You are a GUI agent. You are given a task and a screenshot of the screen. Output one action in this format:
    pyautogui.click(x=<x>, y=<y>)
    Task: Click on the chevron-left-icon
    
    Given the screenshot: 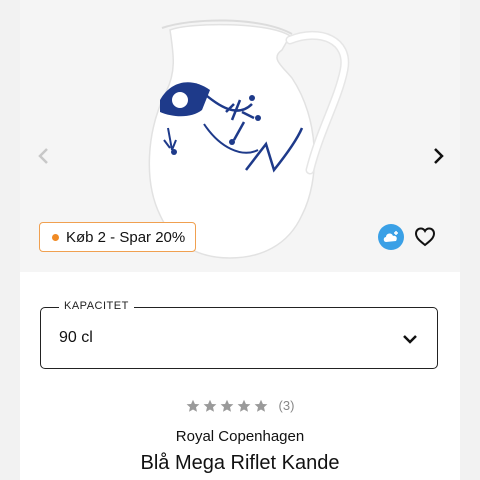 What is the action you would take?
    pyautogui.click(x=43, y=156)
    